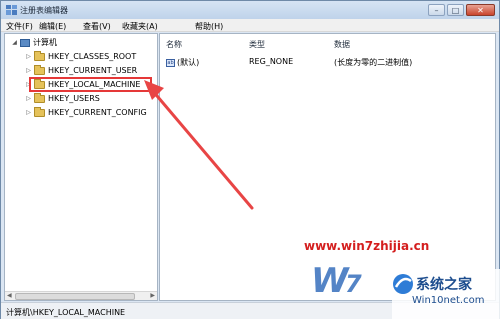 Image resolution: width=500 pixels, height=319 pixels. What do you see at coordinates (188, 62) in the screenshot?
I see `value-name: (默认)` at bounding box center [188, 62].